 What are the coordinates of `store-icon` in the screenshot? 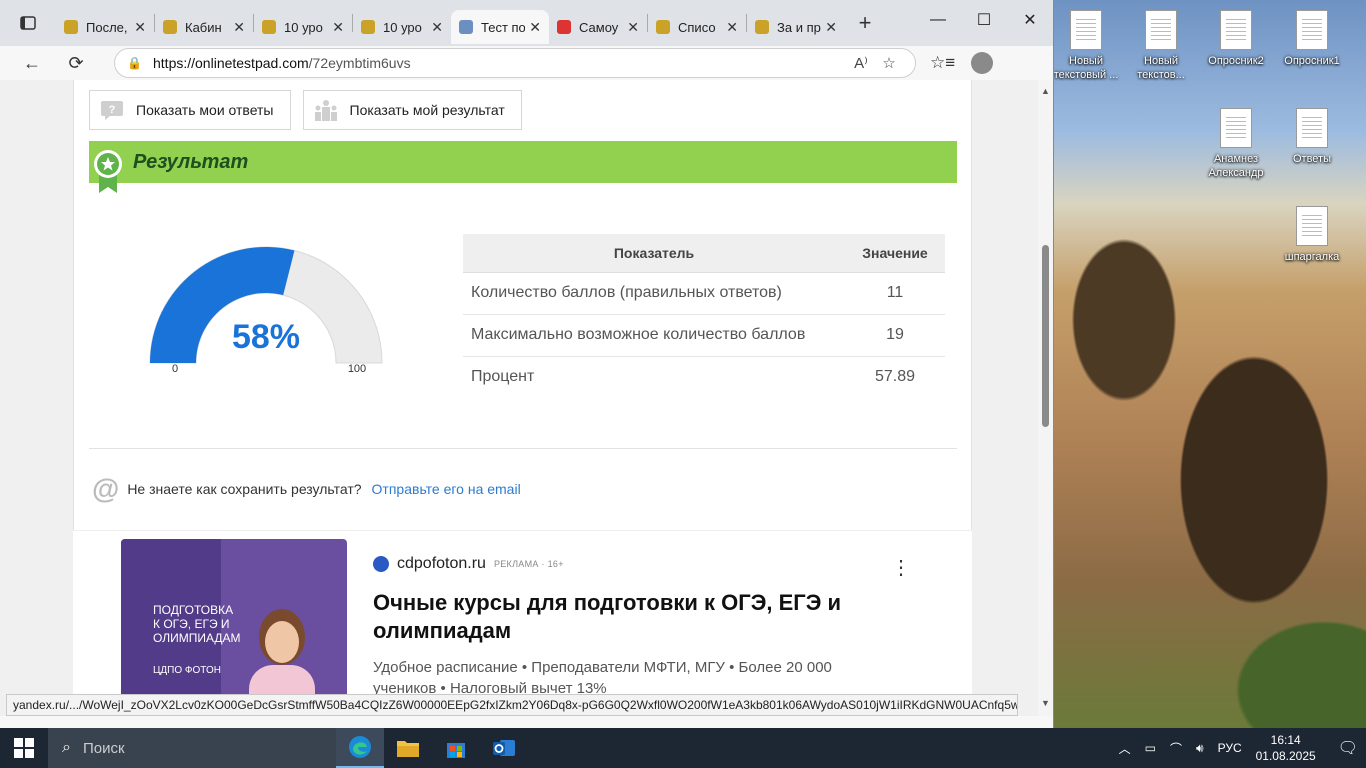 It's located at (456, 750).